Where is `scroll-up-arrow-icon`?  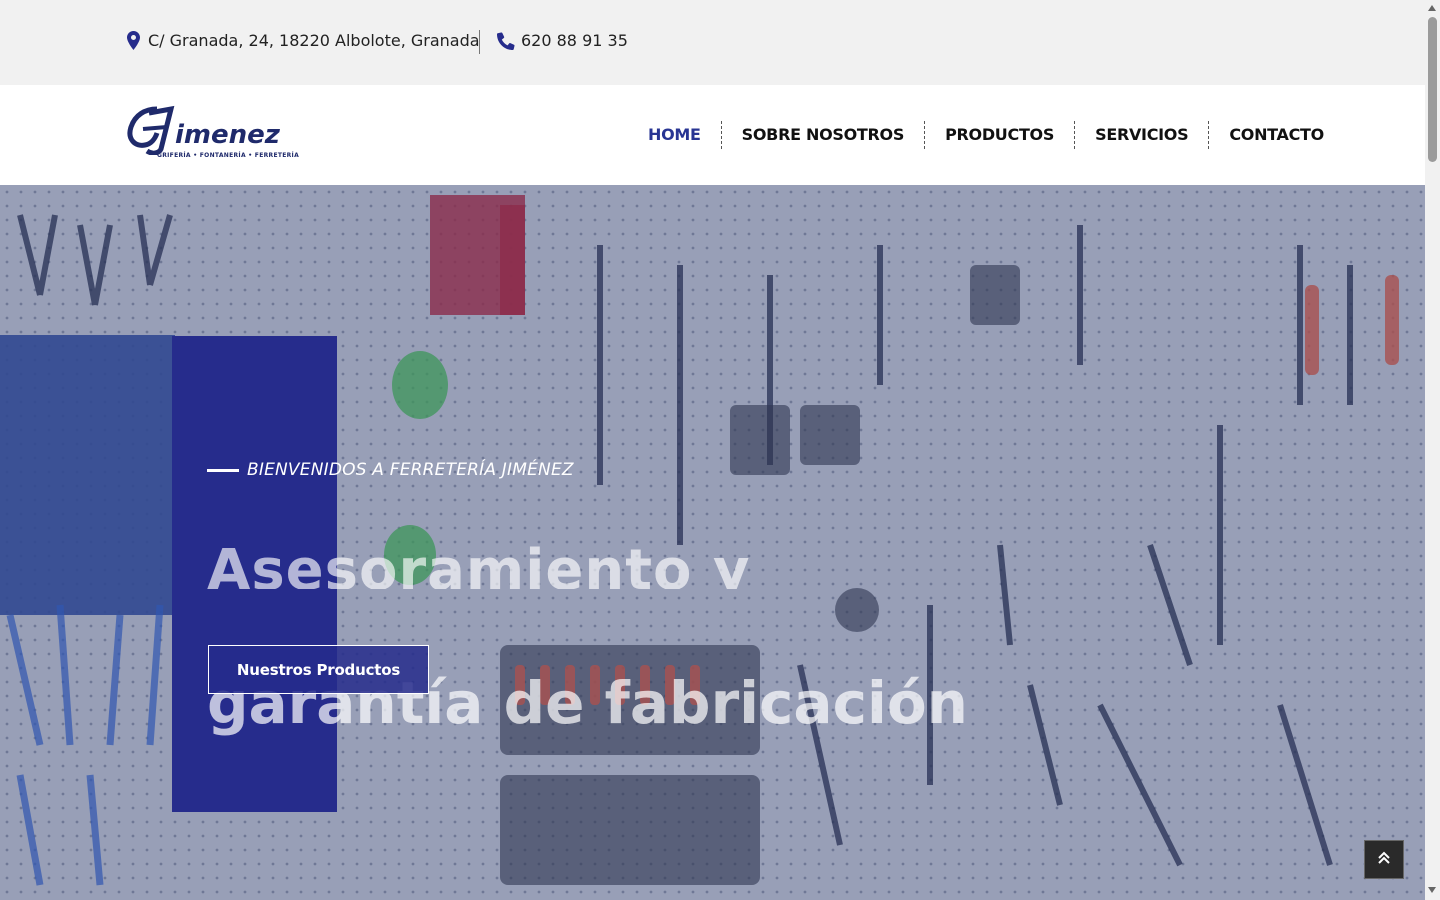 scroll-up-arrow-icon is located at coordinates (1432, 8).